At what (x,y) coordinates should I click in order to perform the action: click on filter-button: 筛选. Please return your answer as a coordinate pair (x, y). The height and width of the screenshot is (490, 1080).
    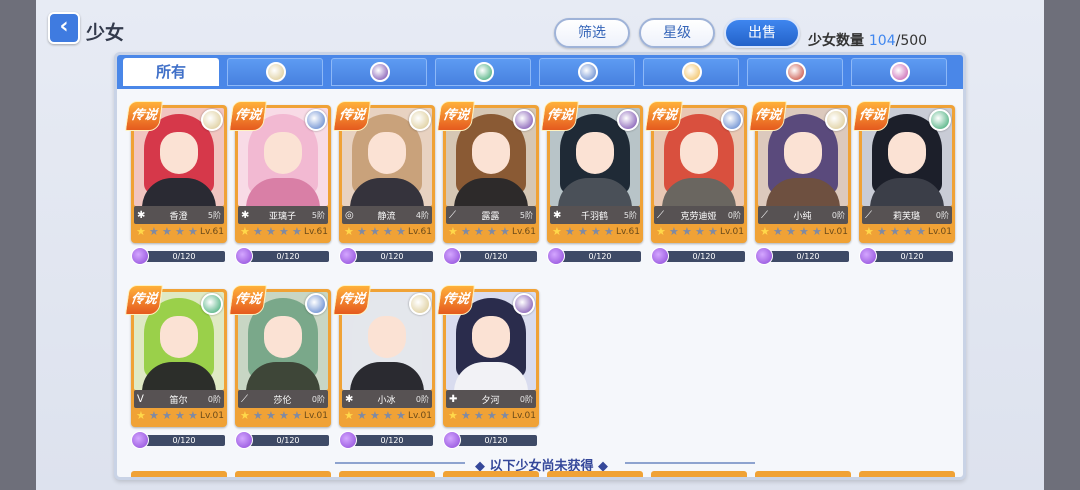
    Looking at the image, I should click on (592, 33).